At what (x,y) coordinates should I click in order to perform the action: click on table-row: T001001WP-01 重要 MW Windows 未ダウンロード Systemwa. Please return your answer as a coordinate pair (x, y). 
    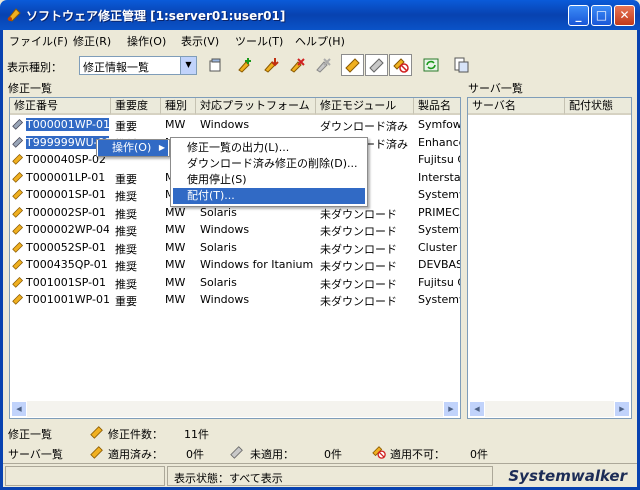
    Looking at the image, I should click on (235, 300).